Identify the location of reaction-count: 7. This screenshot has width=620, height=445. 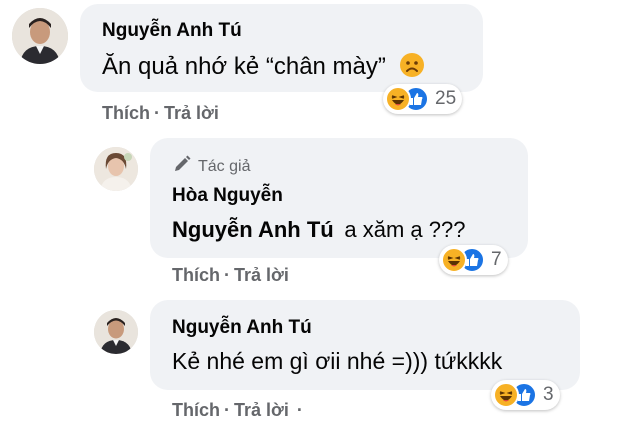
(496, 259).